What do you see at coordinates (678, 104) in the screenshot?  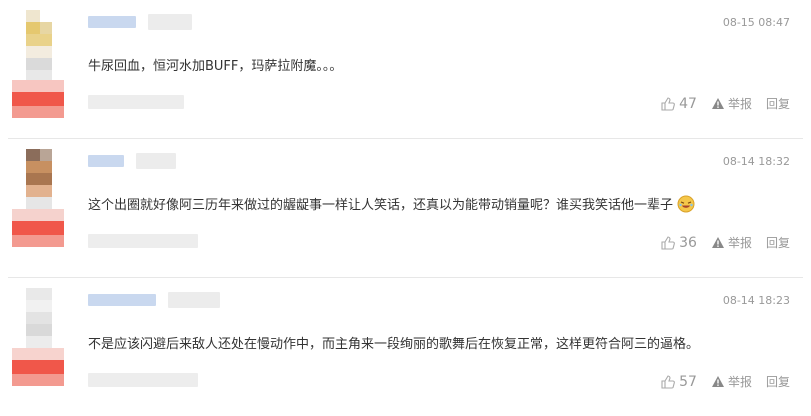 I see `like-button: 47` at bounding box center [678, 104].